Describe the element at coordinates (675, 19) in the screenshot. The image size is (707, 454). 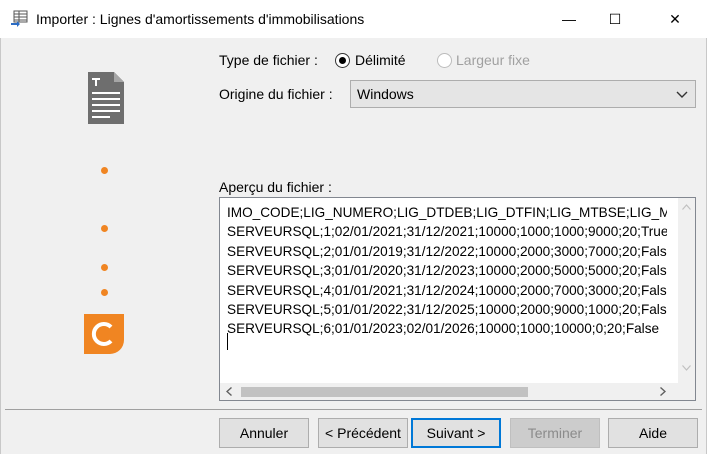
I see `close-button: ✕` at that location.